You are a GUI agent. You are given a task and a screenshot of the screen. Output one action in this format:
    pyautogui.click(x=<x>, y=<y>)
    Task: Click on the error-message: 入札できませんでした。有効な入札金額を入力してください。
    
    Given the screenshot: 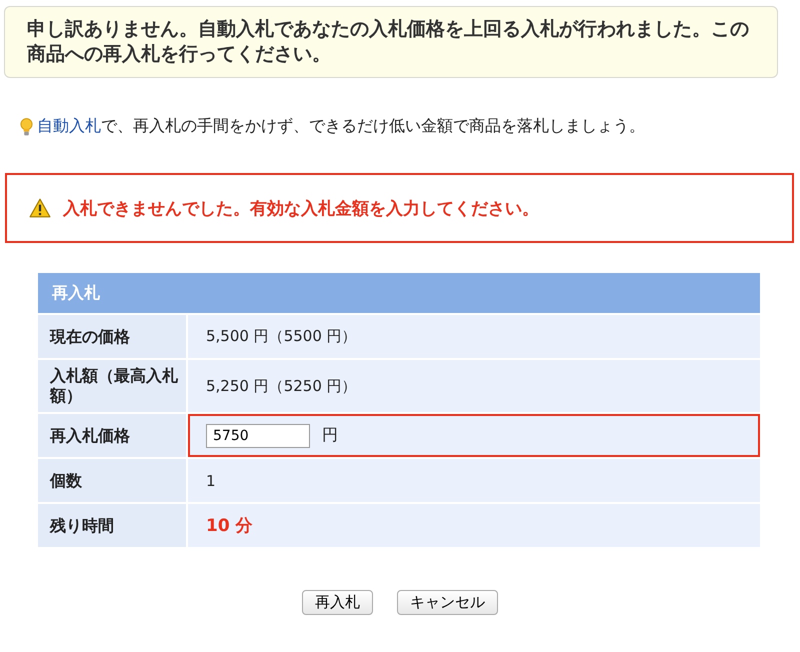 What is the action you would take?
    pyautogui.click(x=301, y=209)
    